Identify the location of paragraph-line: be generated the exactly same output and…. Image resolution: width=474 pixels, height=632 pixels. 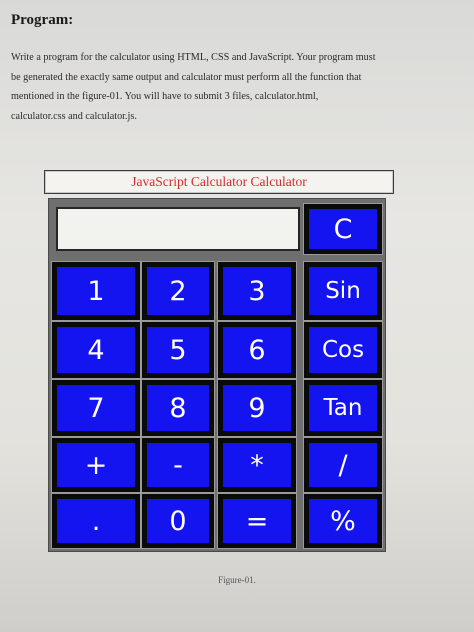
(186, 77).